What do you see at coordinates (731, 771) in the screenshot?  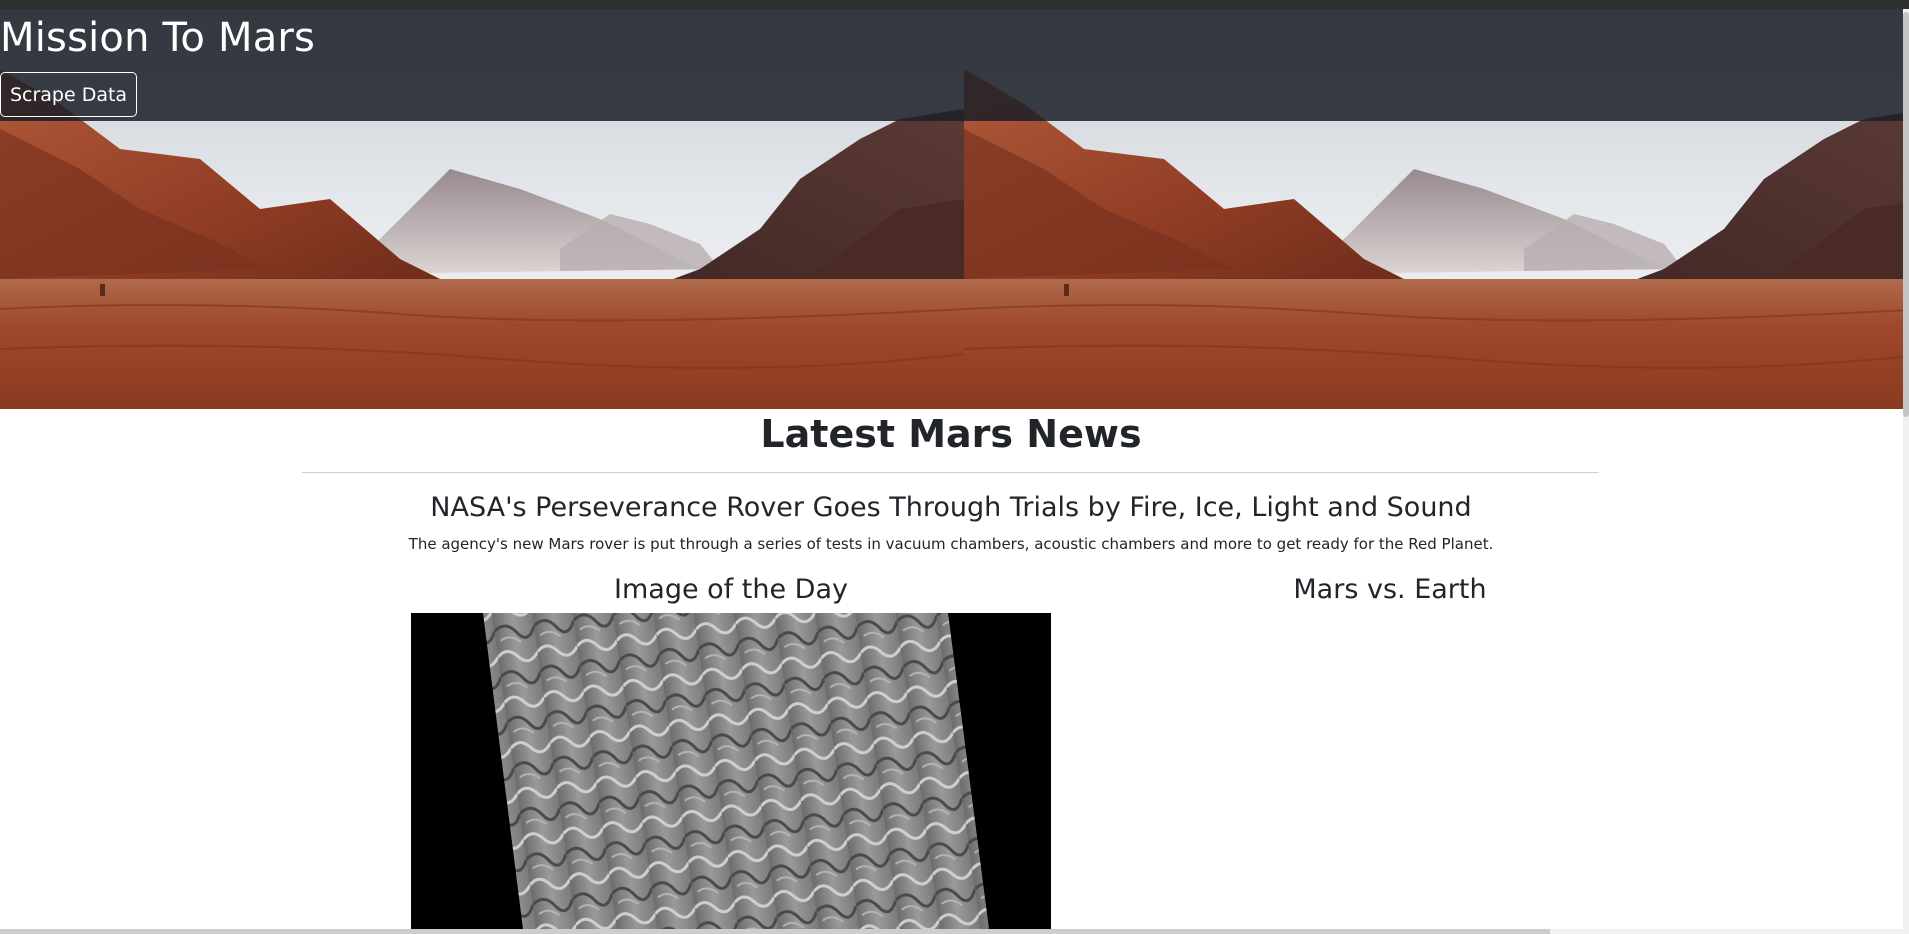 I see `image-of-day` at bounding box center [731, 771].